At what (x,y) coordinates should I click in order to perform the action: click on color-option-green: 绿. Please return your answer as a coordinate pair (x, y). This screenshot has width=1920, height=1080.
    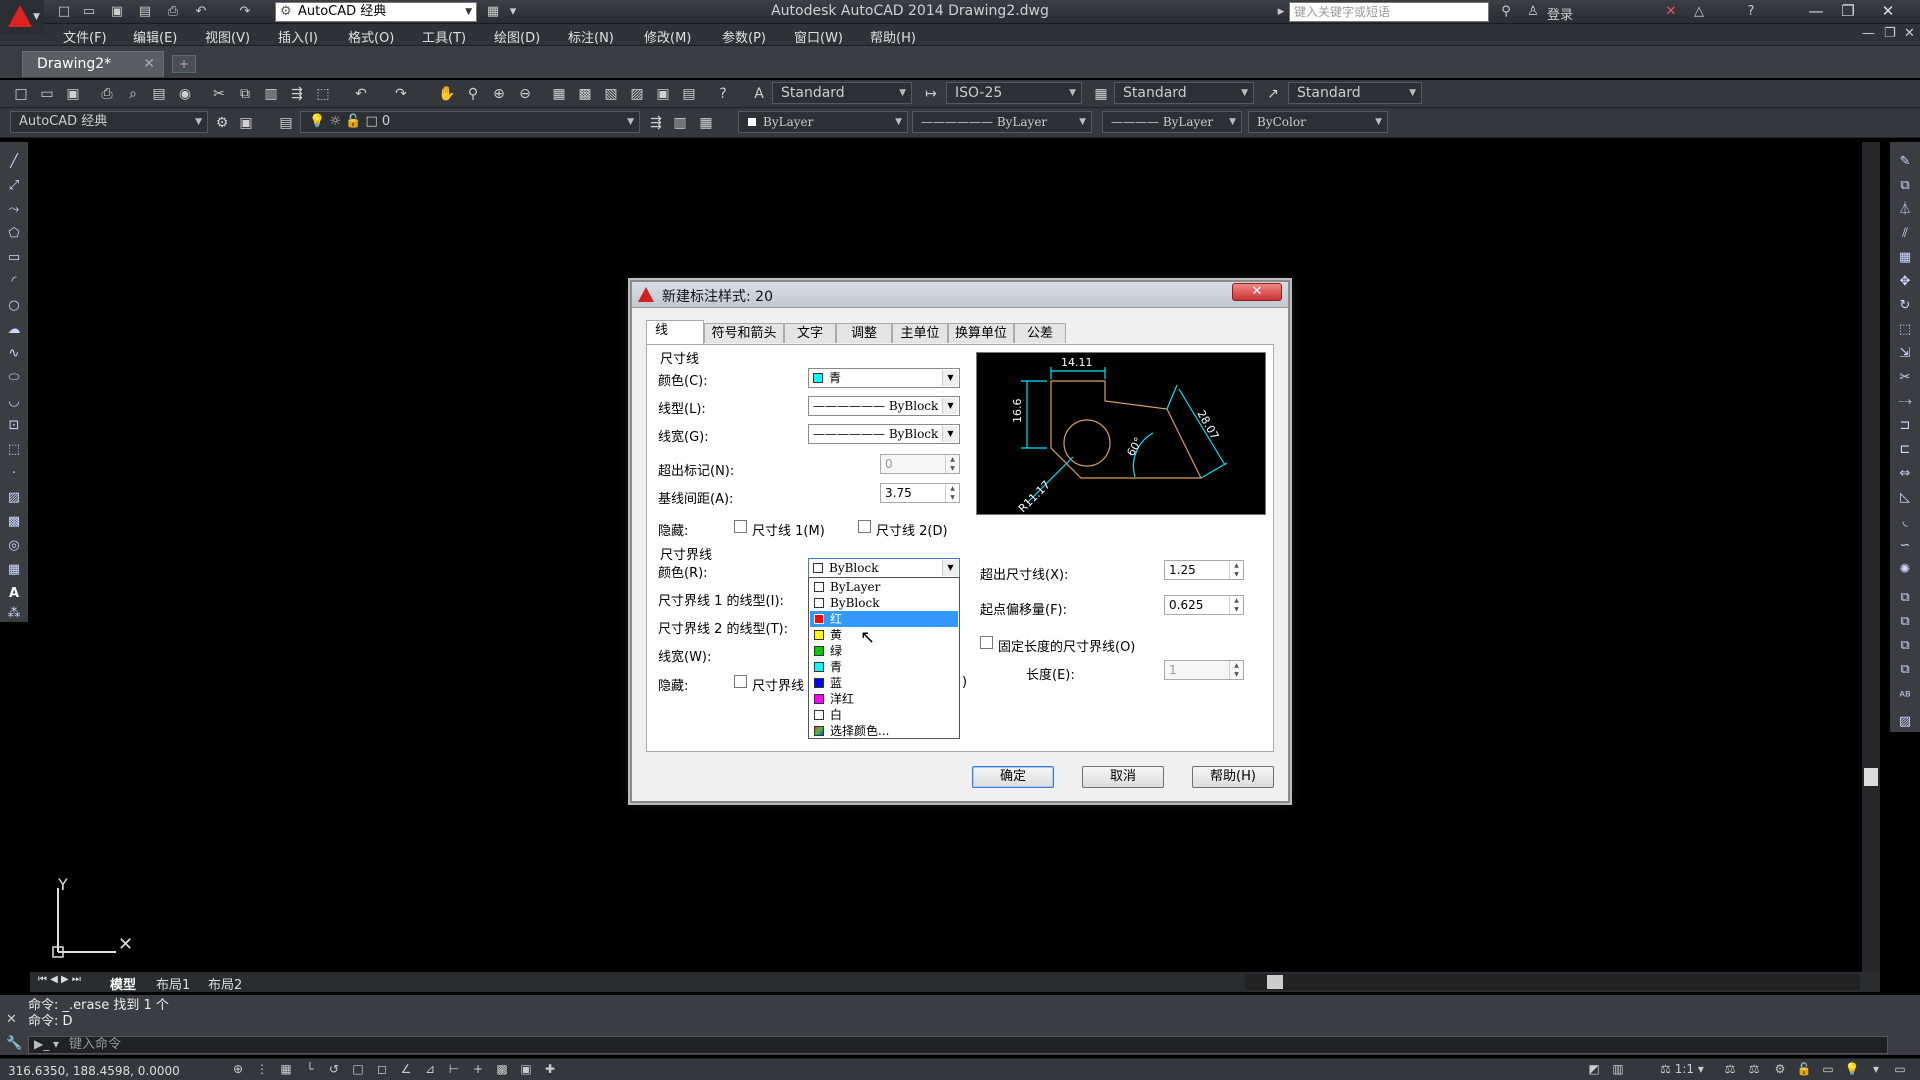
    Looking at the image, I should click on (884, 651).